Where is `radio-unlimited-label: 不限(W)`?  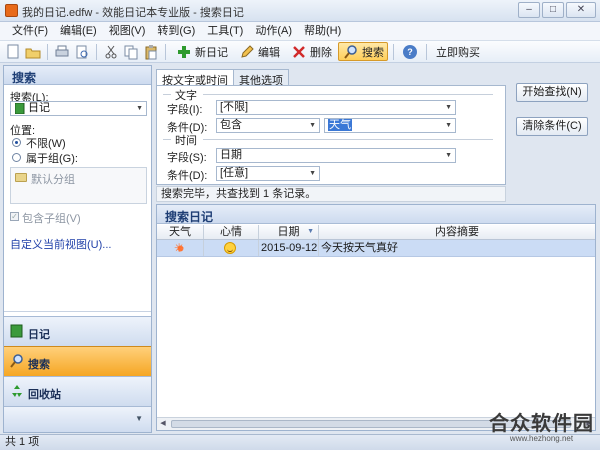 radio-unlimited-label: 不限(W) is located at coordinates (46, 143).